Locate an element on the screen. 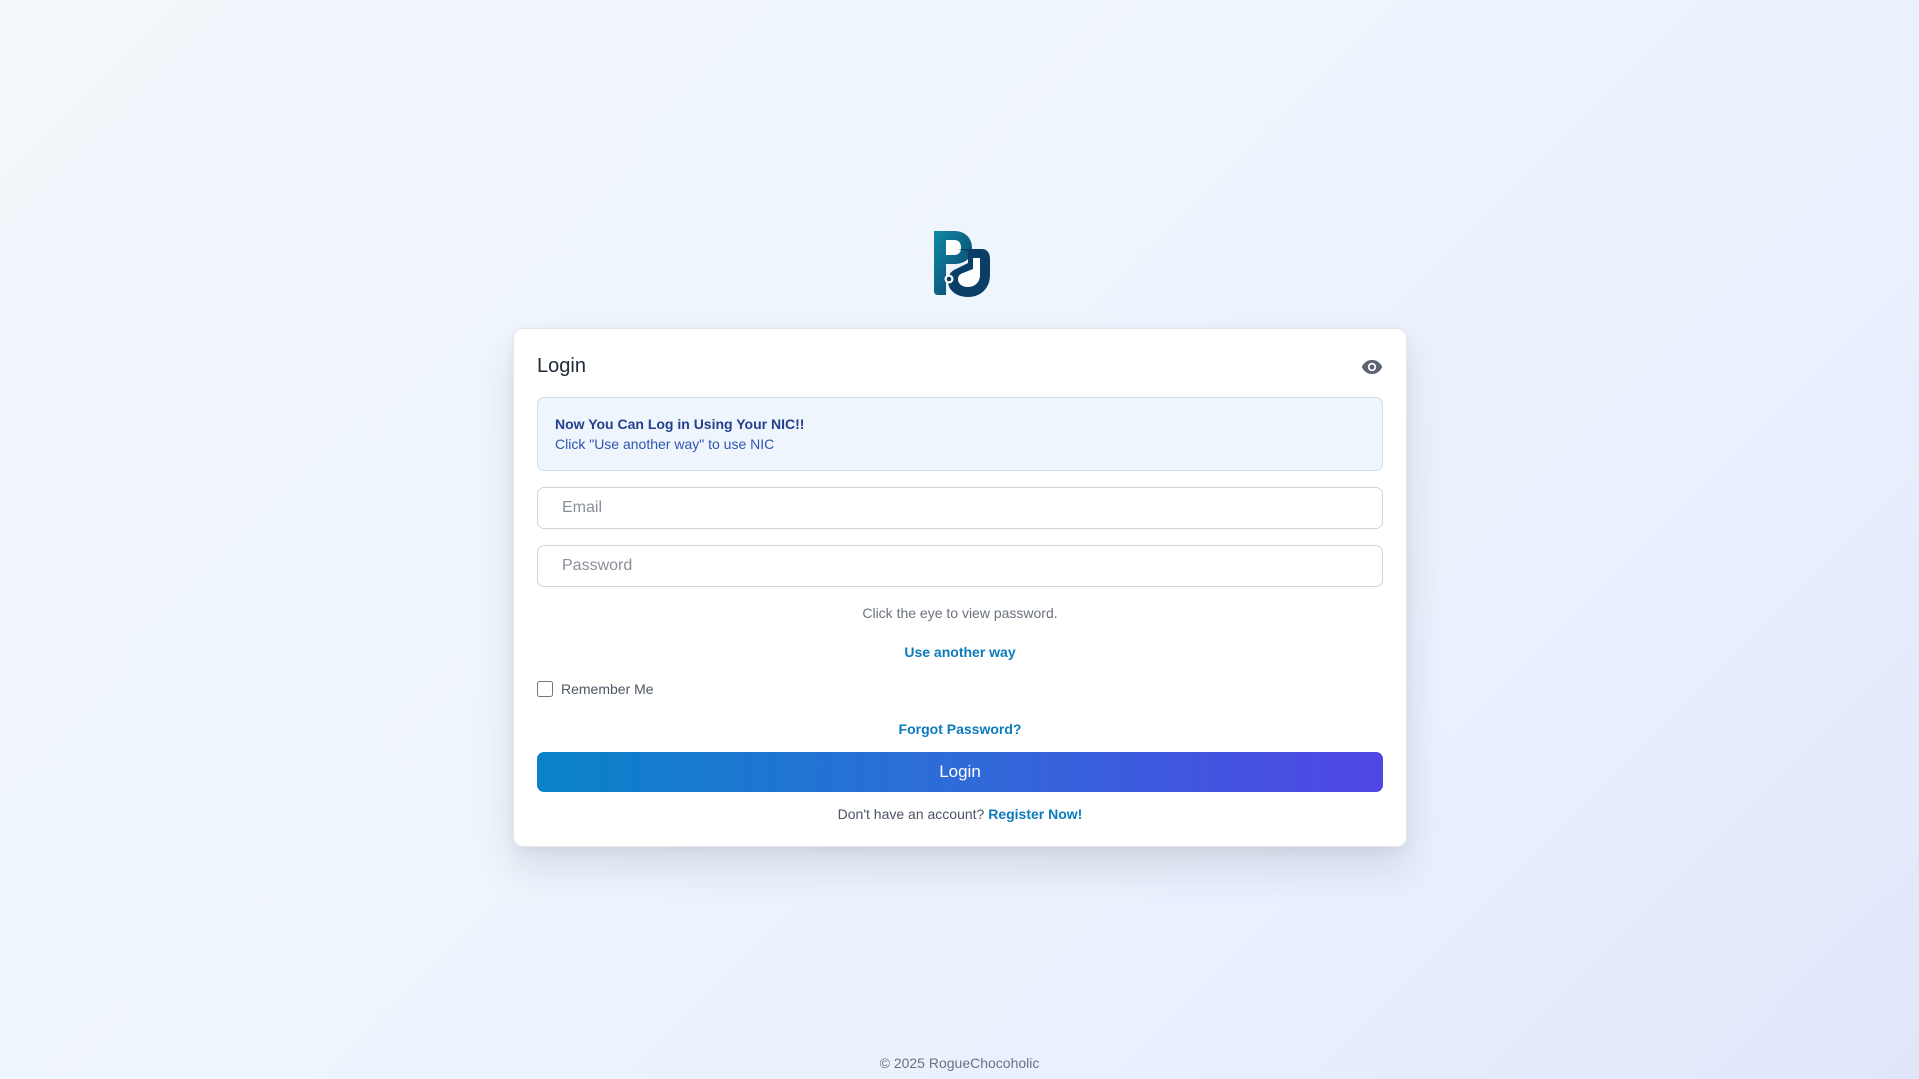 Image resolution: width=1919 pixels, height=1079 pixels. remember-me: Remember Me is located at coordinates (595, 689).